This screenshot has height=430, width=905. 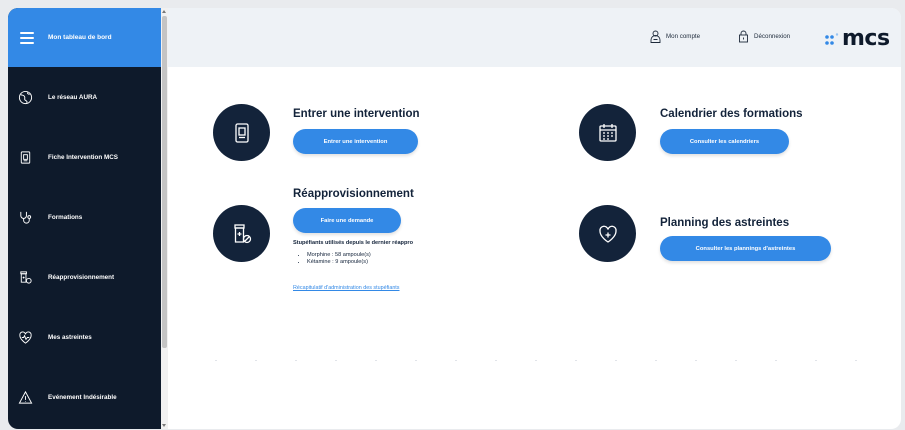 I want to click on heart-pulse-icon, so click(x=25, y=337).